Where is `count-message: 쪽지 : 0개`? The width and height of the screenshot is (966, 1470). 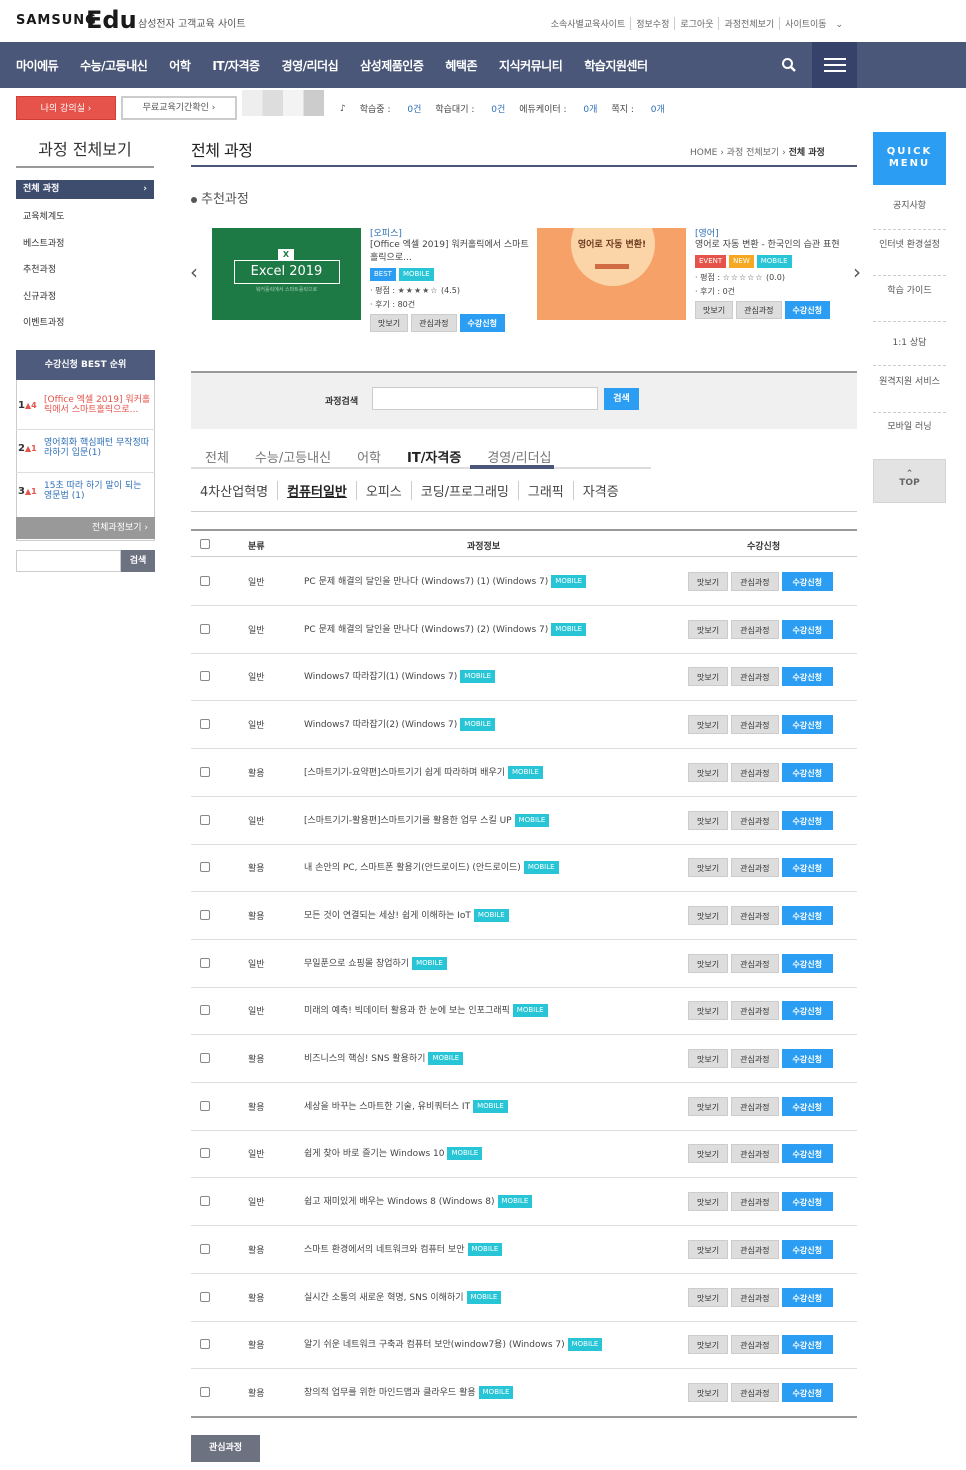
count-message: 쪽지 : 0개 is located at coordinates (637, 108).